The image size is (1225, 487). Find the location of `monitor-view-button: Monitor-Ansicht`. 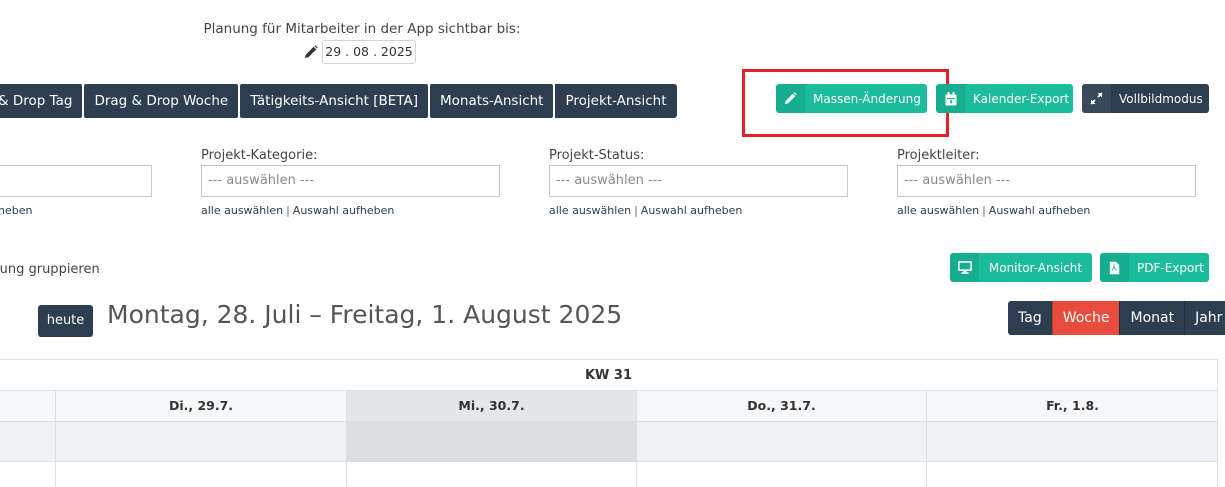

monitor-view-button: Monitor-Ansicht is located at coordinates (1021, 267).